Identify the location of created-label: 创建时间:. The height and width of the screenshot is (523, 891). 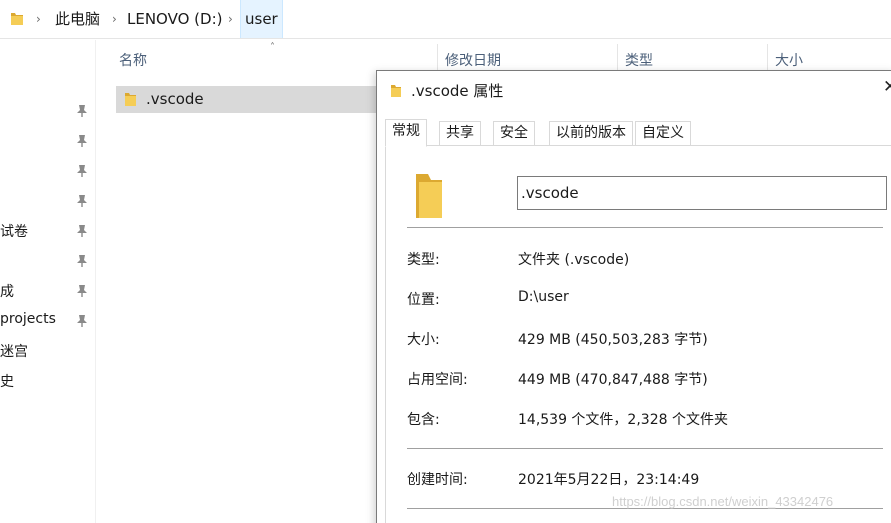
(437, 480).